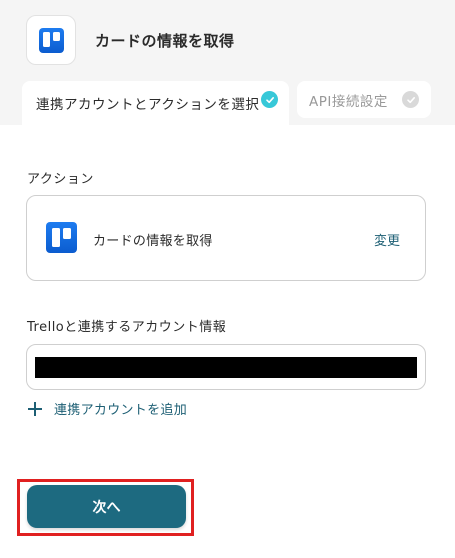  I want to click on next-button: 次へ, so click(106, 506).